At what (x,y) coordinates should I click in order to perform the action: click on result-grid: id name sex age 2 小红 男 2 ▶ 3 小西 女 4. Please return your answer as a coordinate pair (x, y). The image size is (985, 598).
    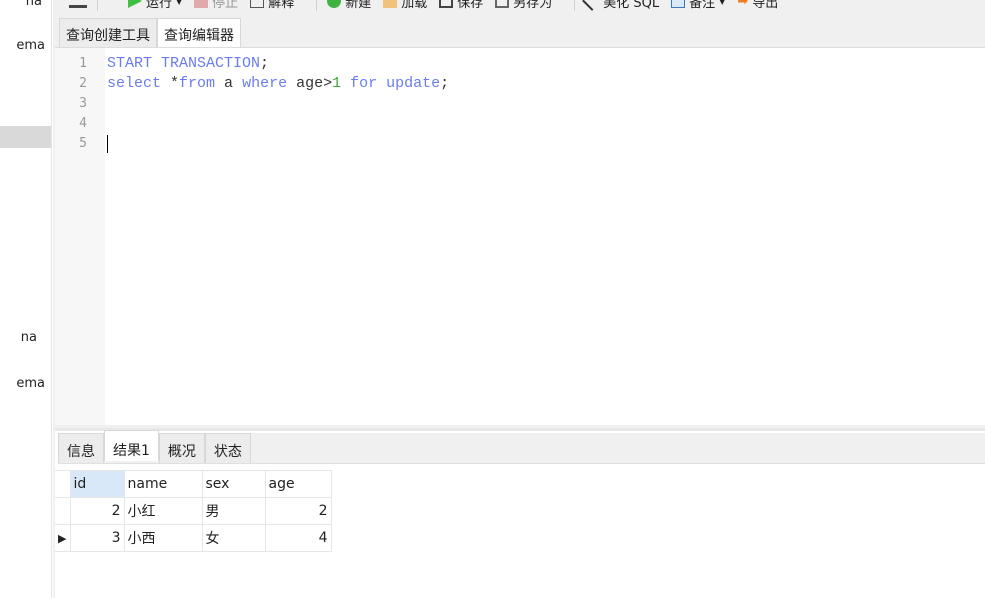
    Looking at the image, I should click on (193, 511).